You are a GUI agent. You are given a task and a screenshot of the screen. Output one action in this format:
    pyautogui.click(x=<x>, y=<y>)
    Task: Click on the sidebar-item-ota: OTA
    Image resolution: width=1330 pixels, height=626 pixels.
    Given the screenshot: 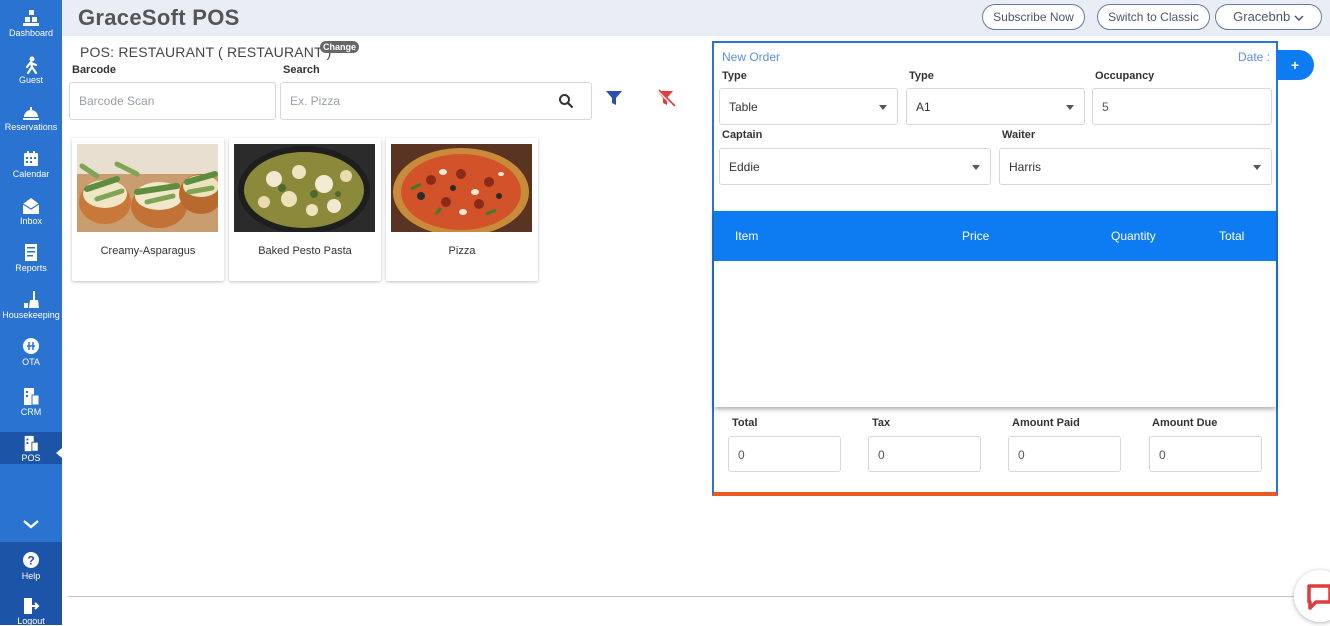 What is the action you would take?
    pyautogui.click(x=31, y=360)
    